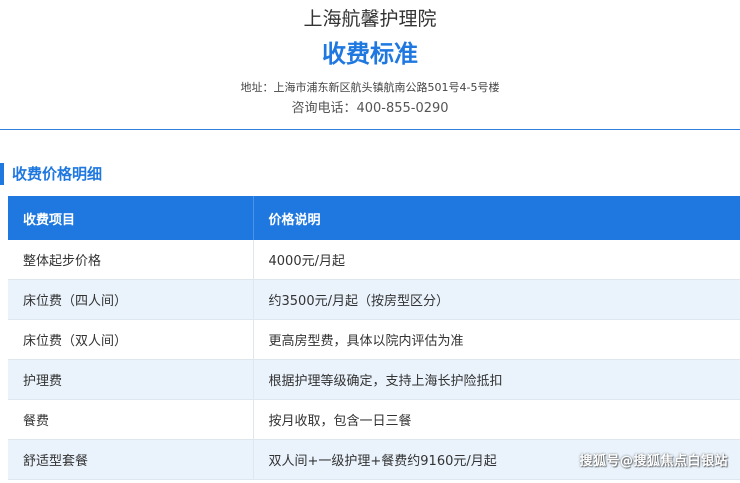 This screenshot has height=483, width=740. Describe the element at coordinates (370, 108) in the screenshot. I see `phone-text: 咨询电话：400-855-0290` at that location.